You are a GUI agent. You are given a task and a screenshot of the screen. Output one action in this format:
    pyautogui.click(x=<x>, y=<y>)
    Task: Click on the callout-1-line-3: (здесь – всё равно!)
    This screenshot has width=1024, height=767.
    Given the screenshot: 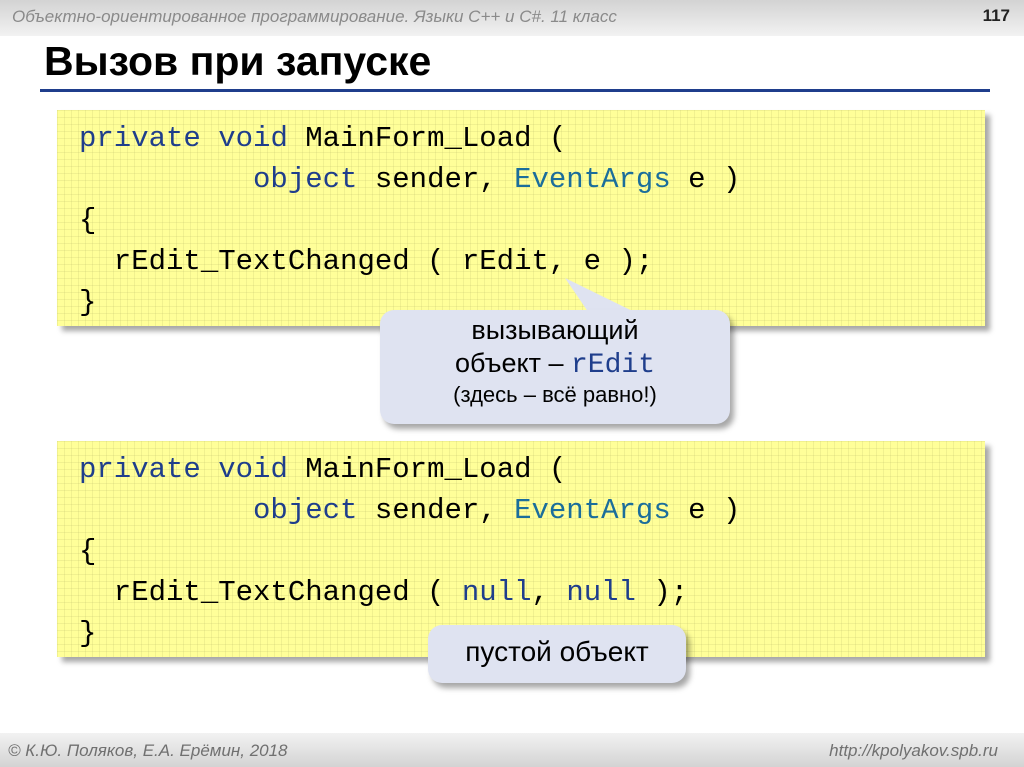 What is the action you would take?
    pyautogui.click(x=555, y=394)
    